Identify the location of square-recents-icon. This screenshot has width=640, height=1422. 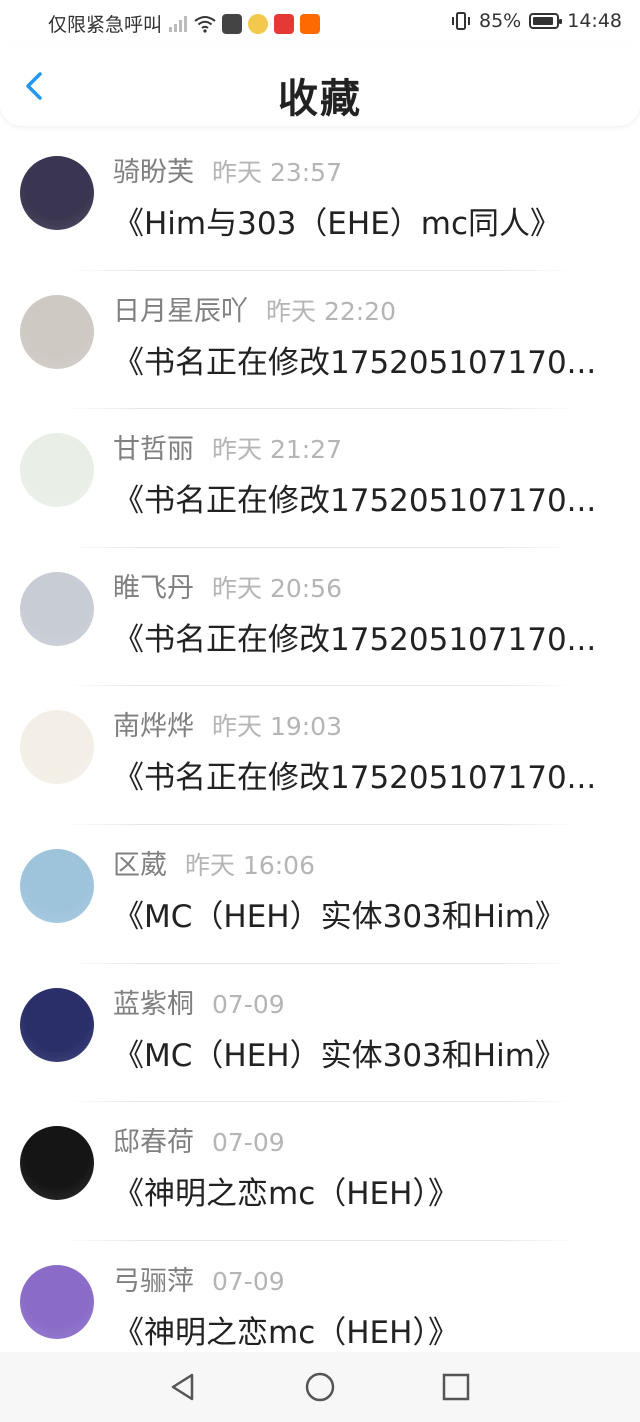
(456, 1387).